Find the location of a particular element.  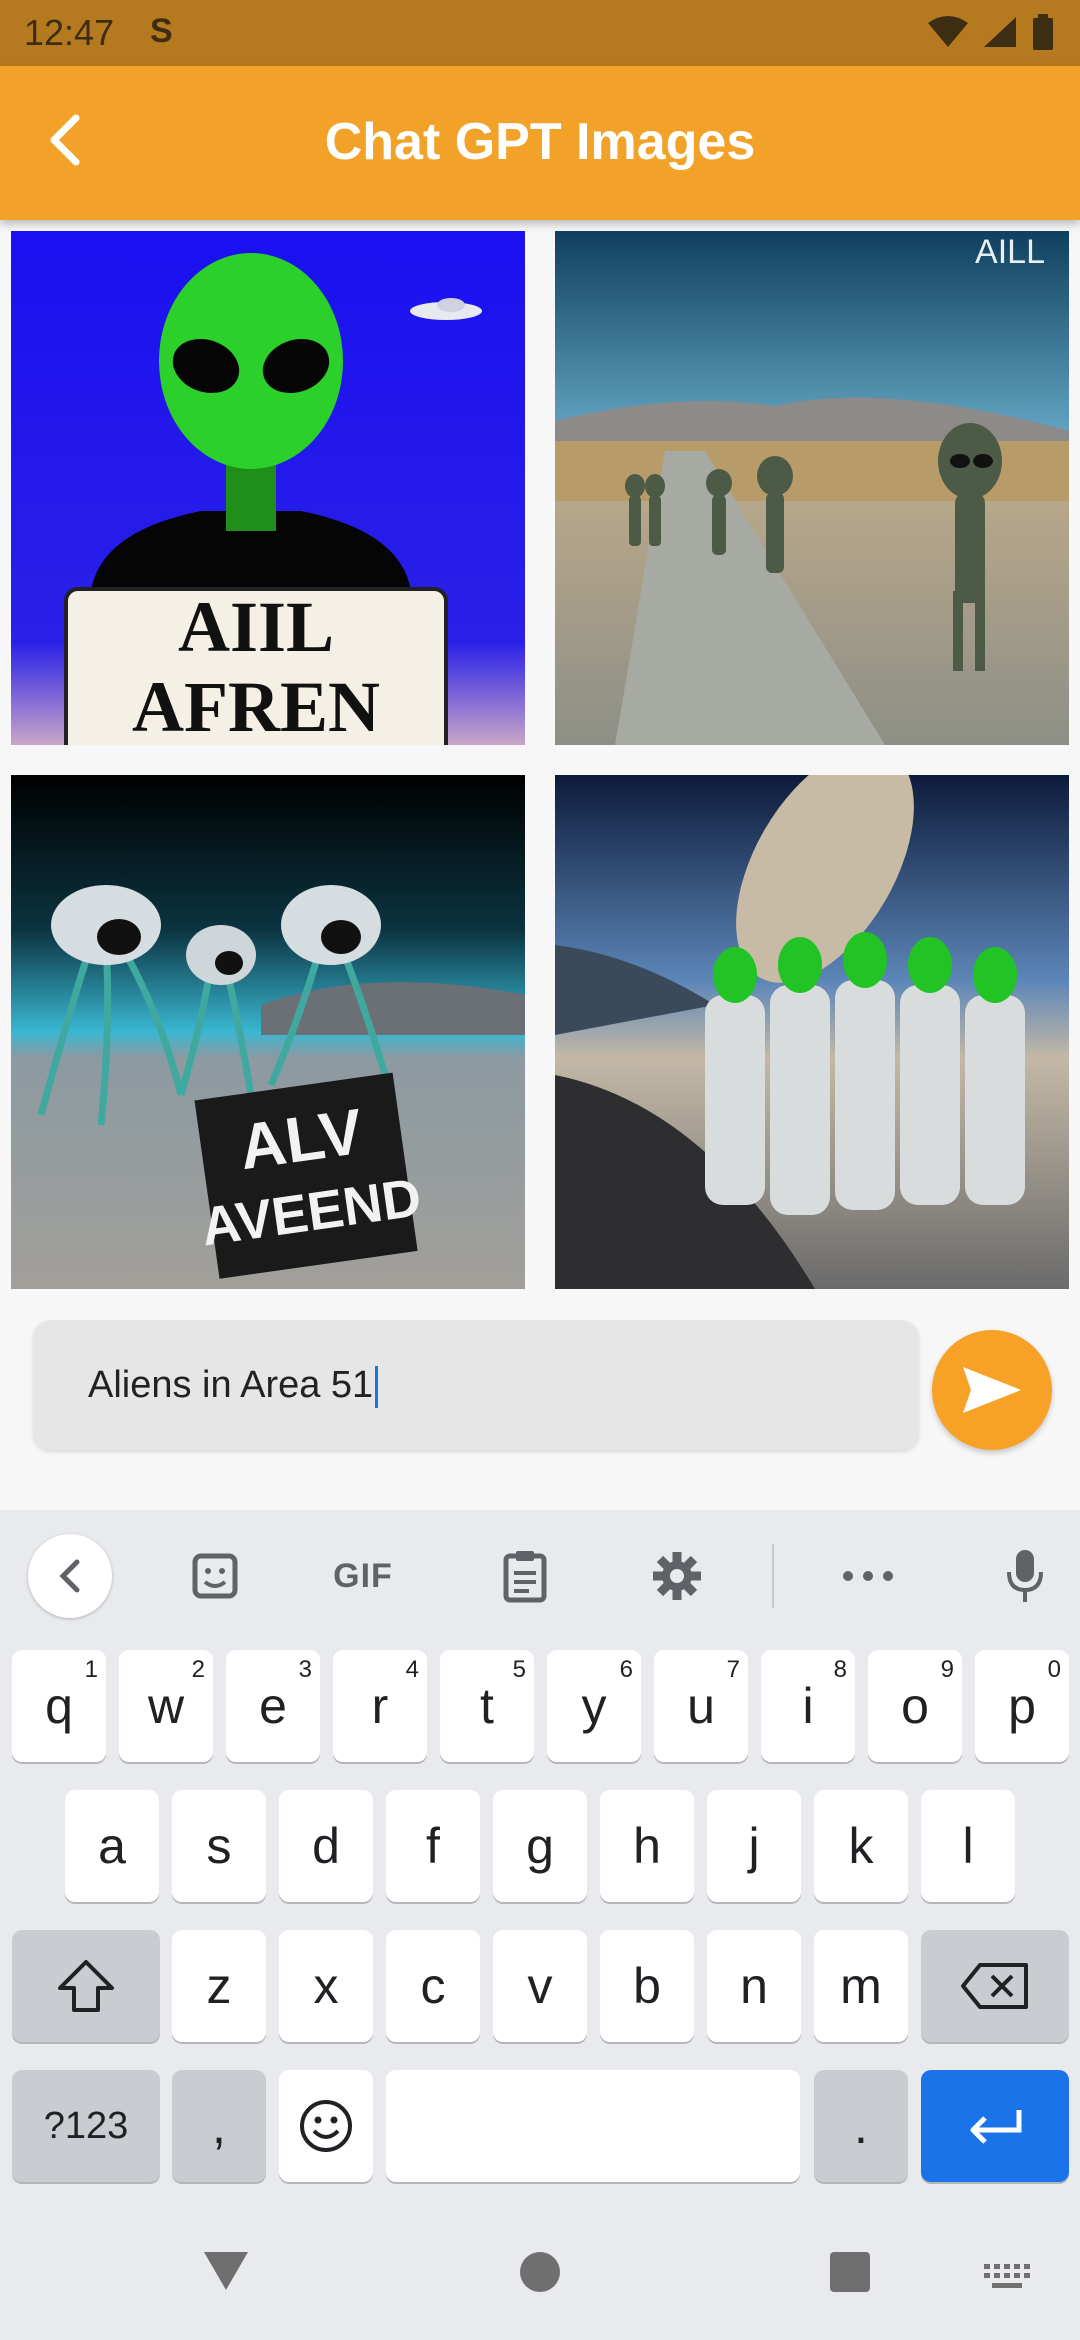

nav-back-icon is located at coordinates (226, 2271).